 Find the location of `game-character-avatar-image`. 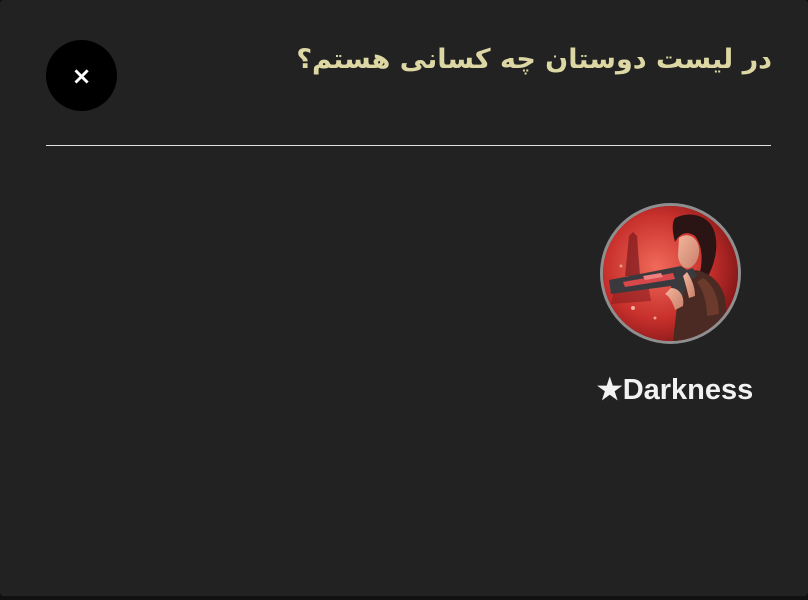

game-character-avatar-image is located at coordinates (670, 273).